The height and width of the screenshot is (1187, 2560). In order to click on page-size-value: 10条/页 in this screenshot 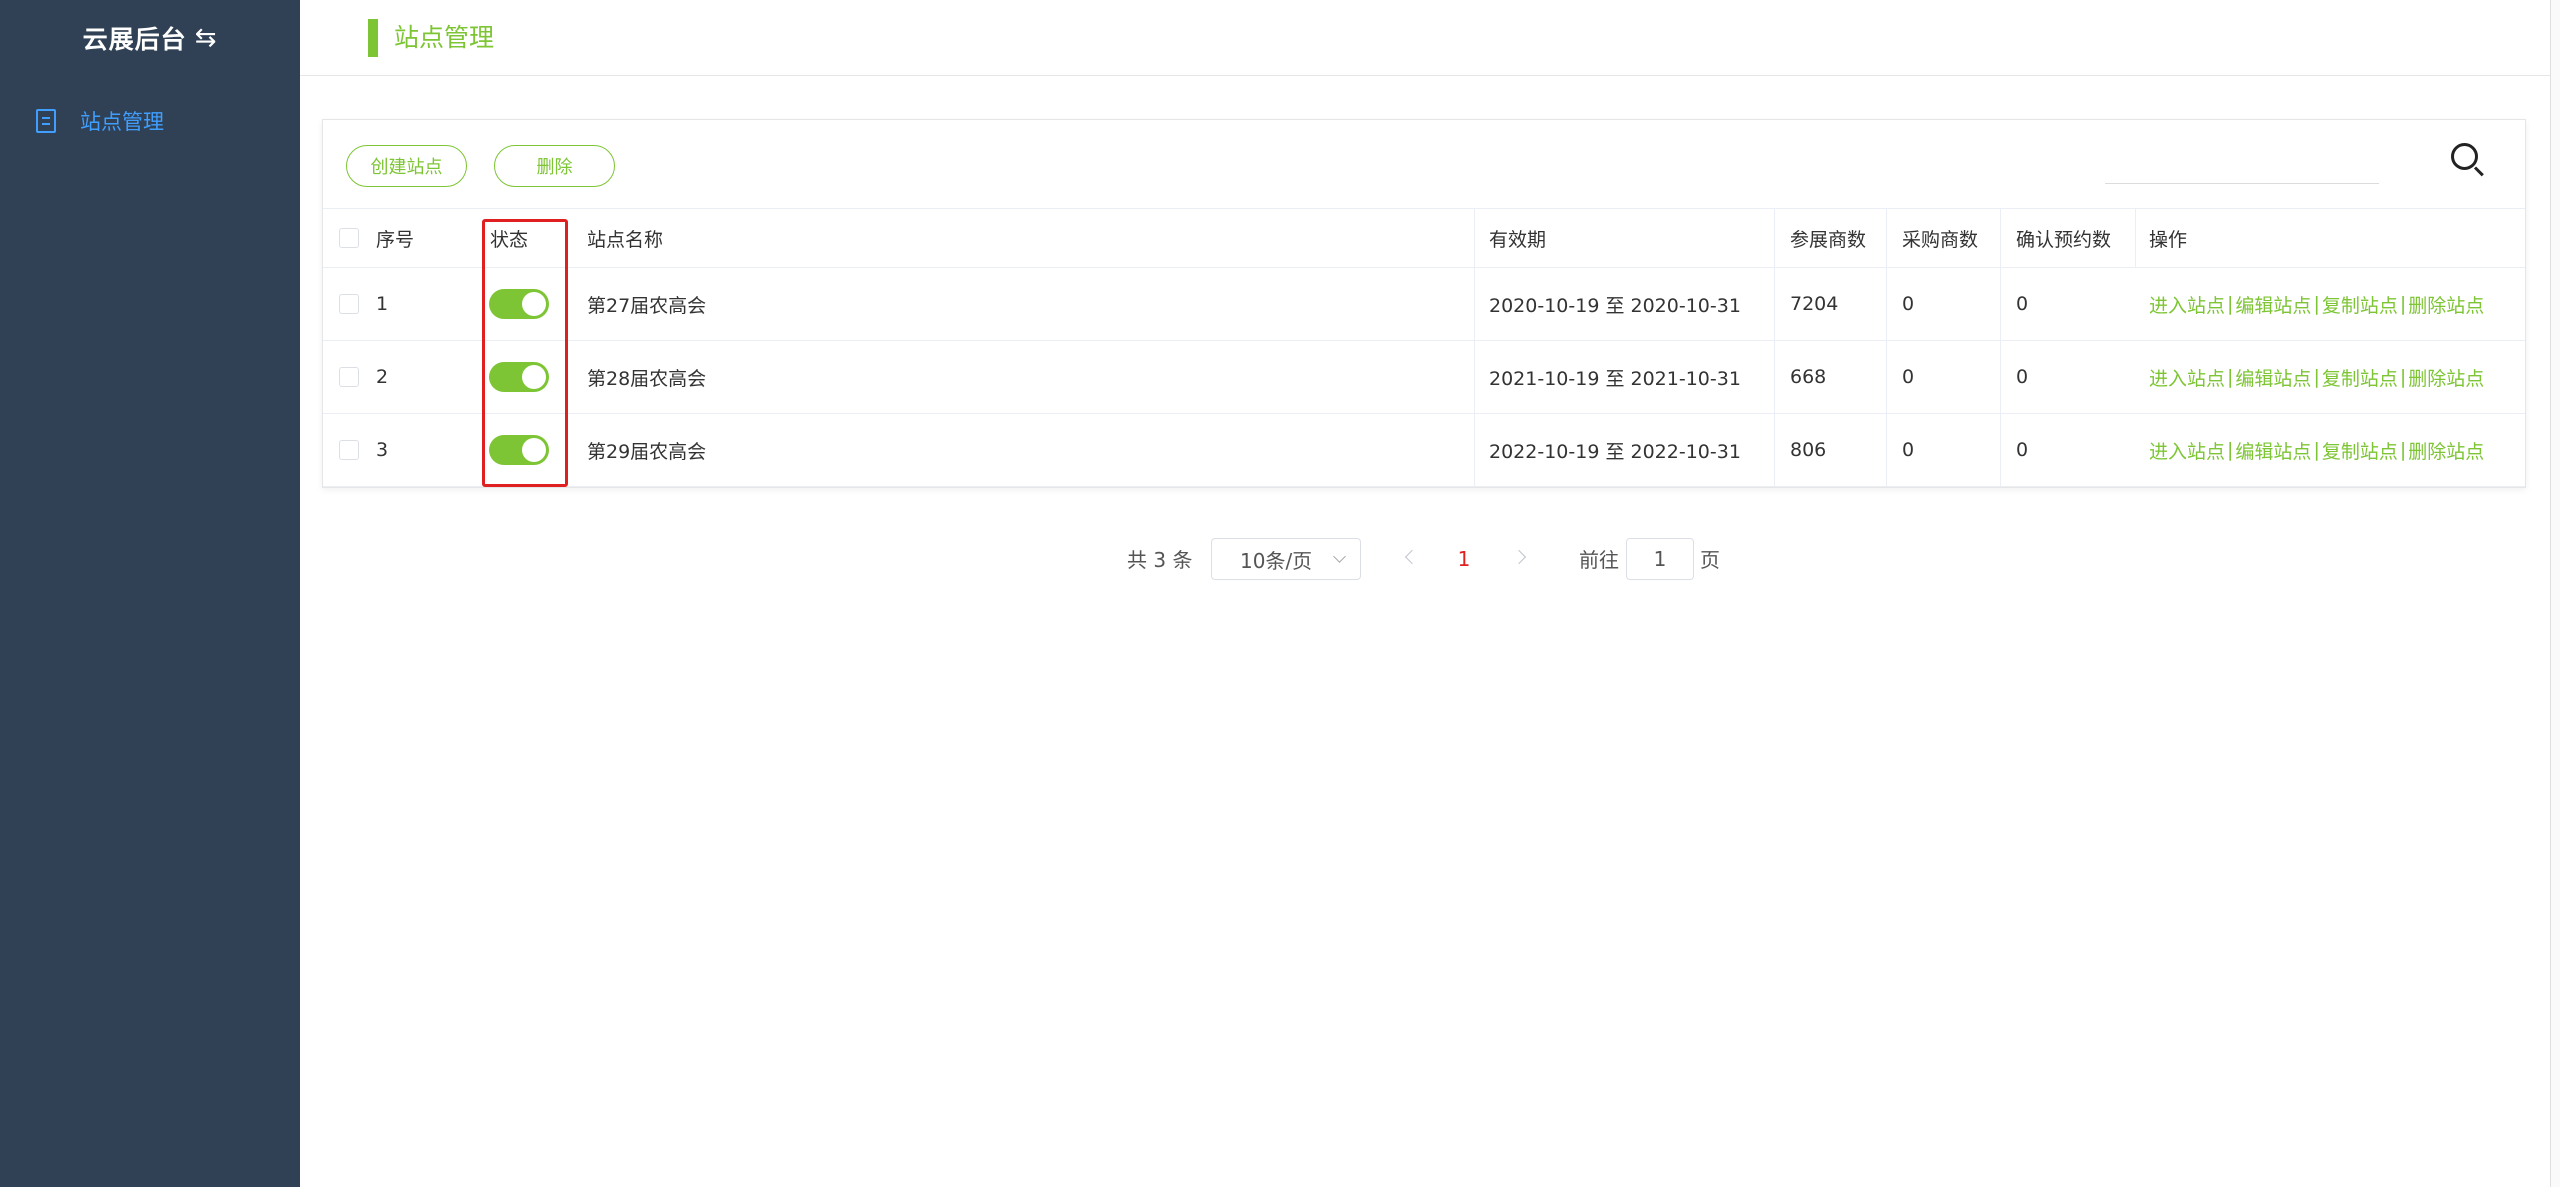, I will do `click(1276, 560)`.